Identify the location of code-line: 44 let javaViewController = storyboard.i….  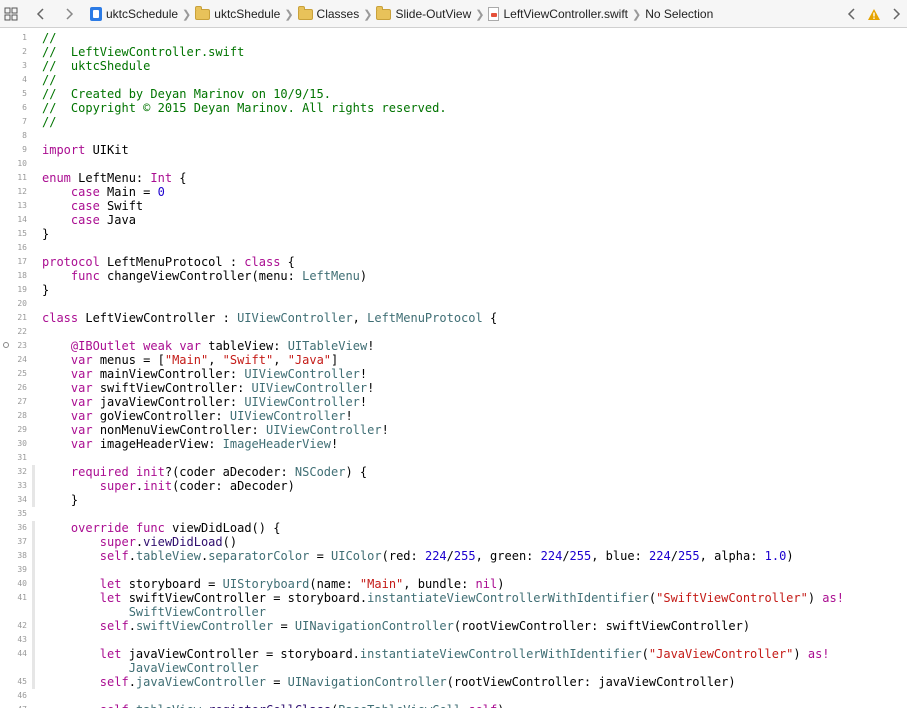
(453, 654).